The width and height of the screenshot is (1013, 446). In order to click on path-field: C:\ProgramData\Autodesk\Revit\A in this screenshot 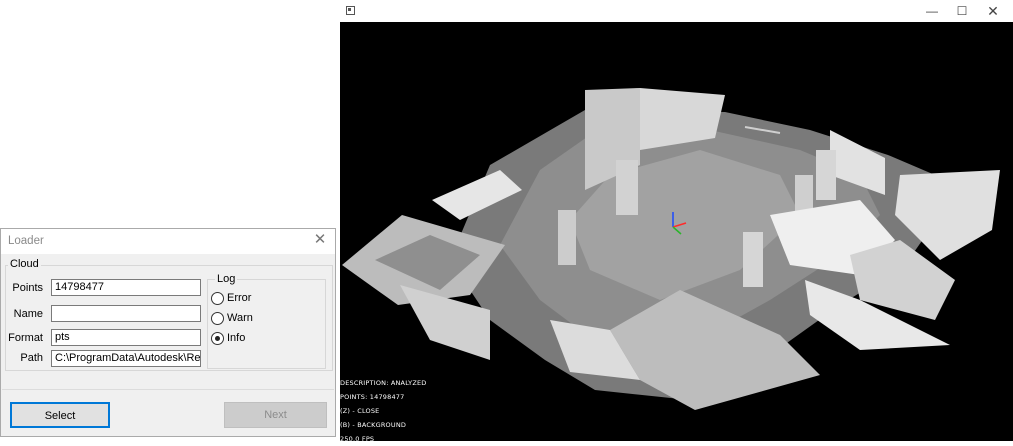, I will do `click(126, 358)`.